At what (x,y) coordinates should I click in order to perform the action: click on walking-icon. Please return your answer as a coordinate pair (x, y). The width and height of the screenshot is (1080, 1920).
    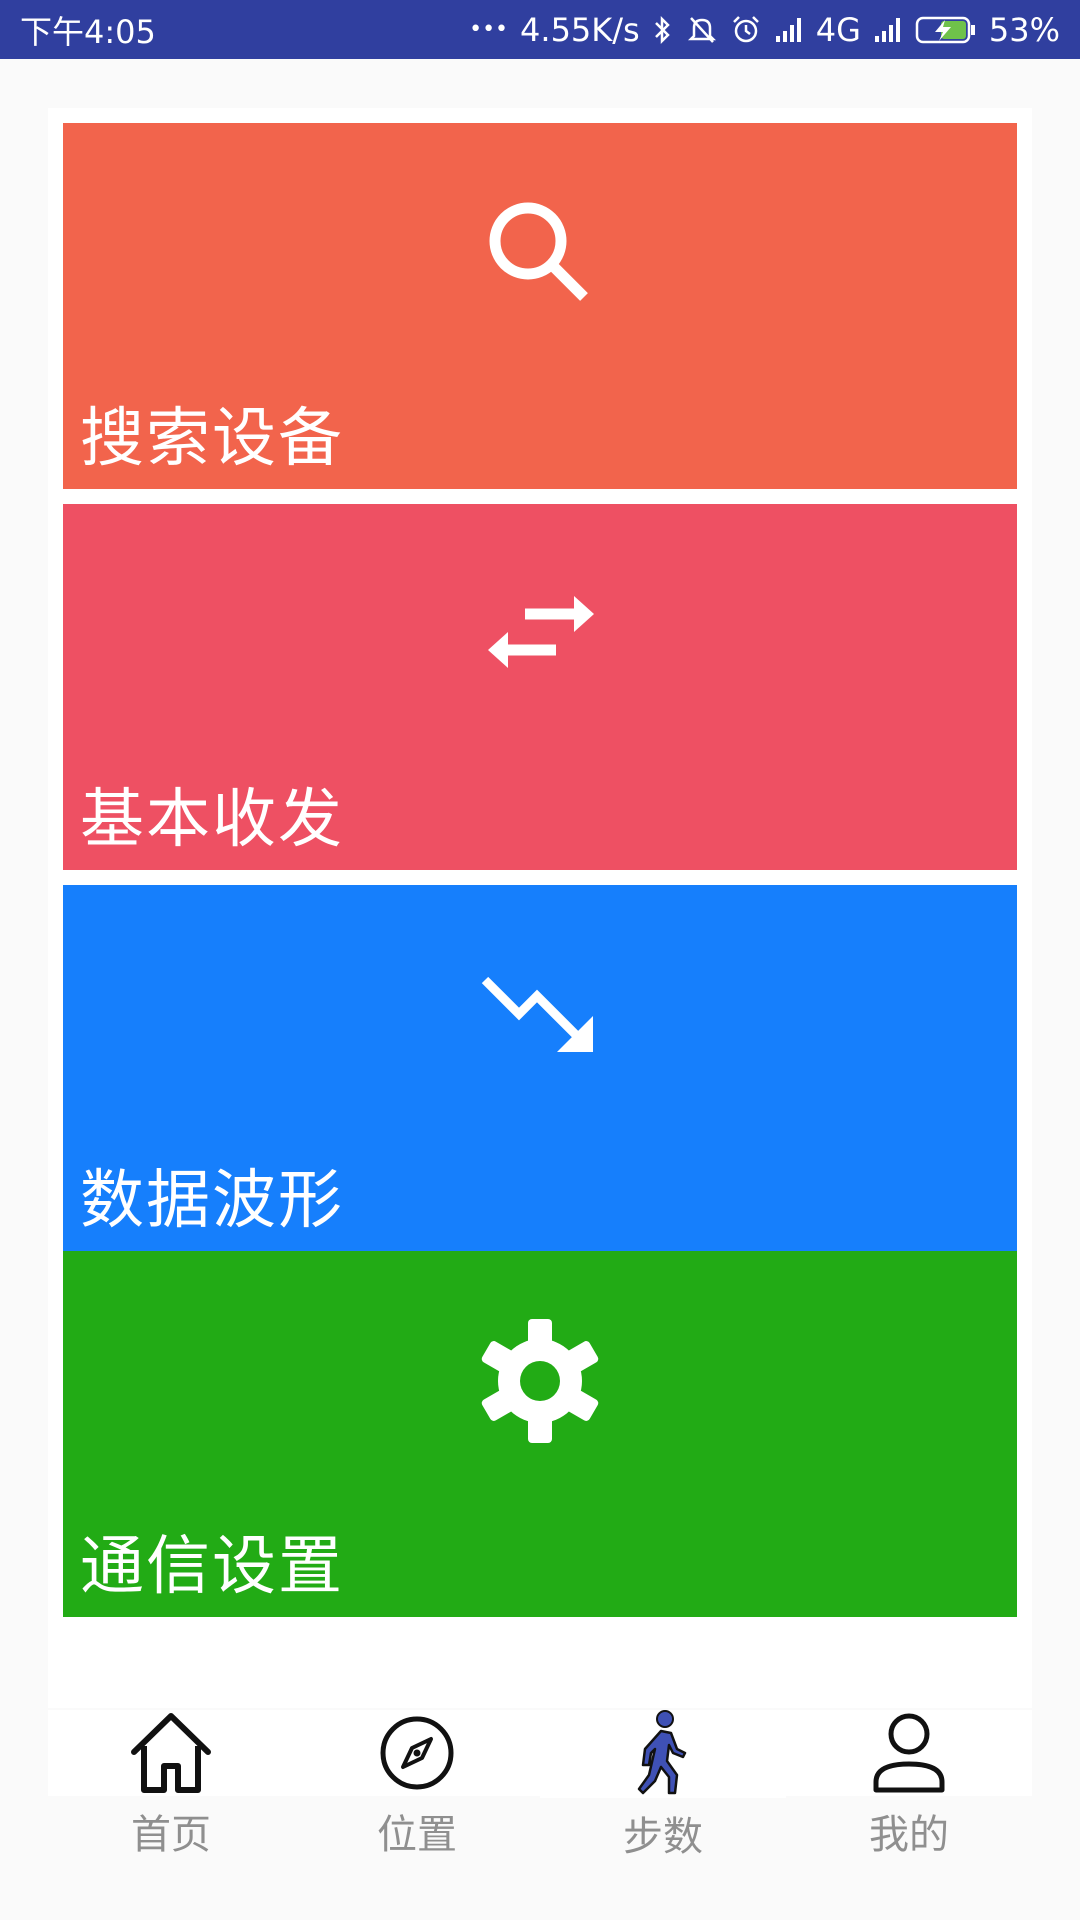
    Looking at the image, I should click on (663, 1754).